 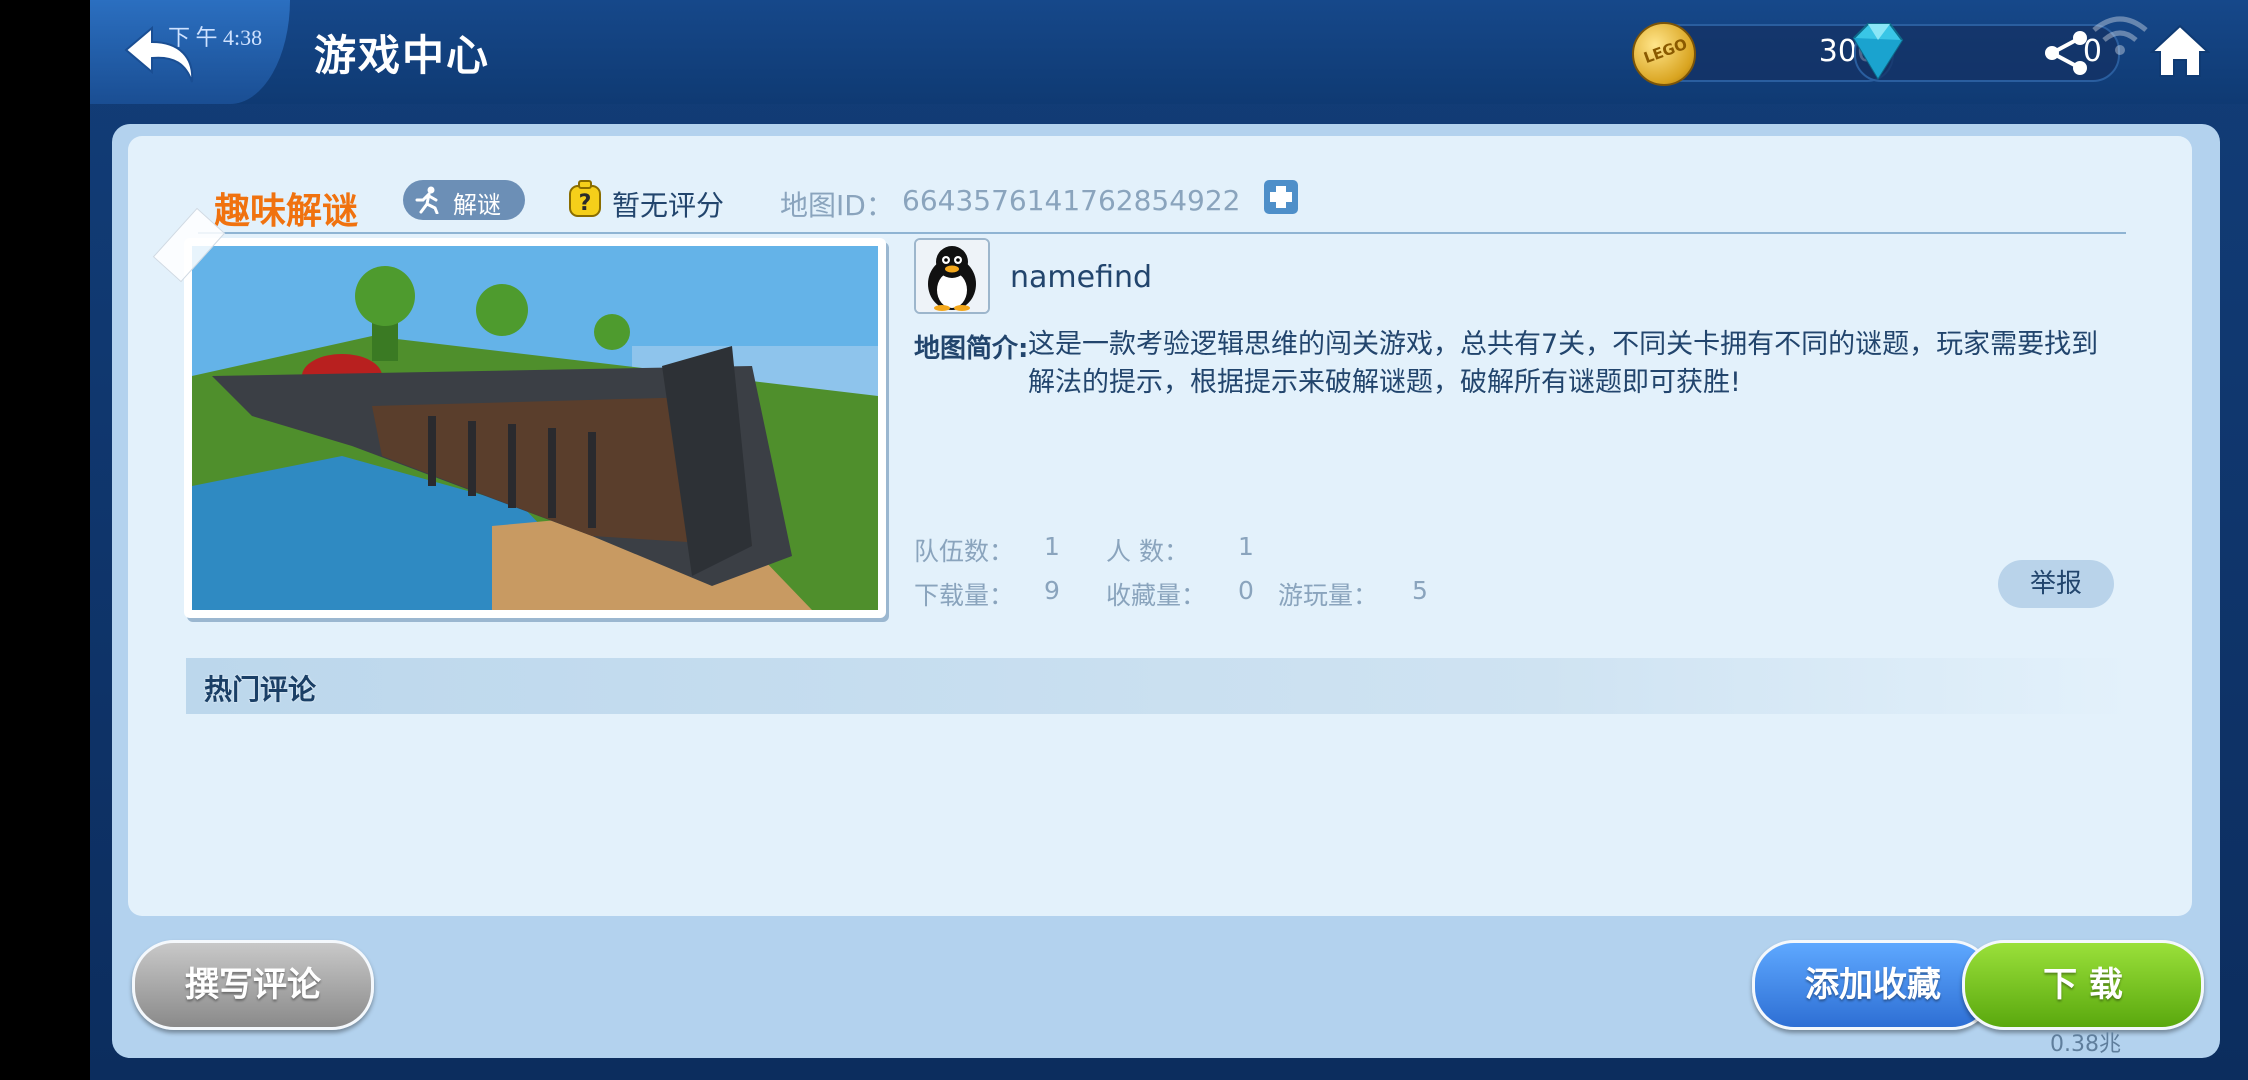 What do you see at coordinates (837, 205) in the screenshot?
I see `map-id-label: 地图ID：` at bounding box center [837, 205].